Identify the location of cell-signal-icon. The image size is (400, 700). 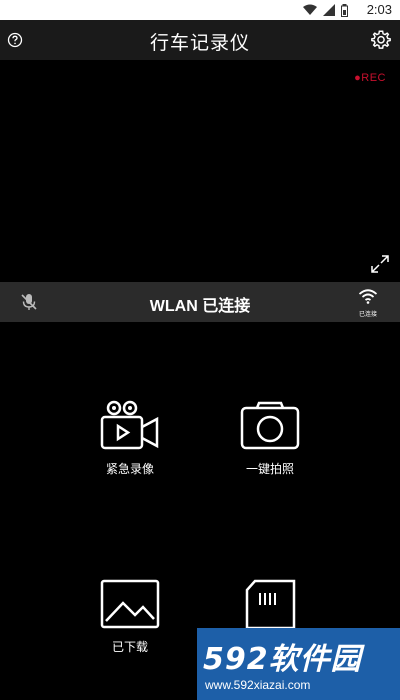
(329, 10).